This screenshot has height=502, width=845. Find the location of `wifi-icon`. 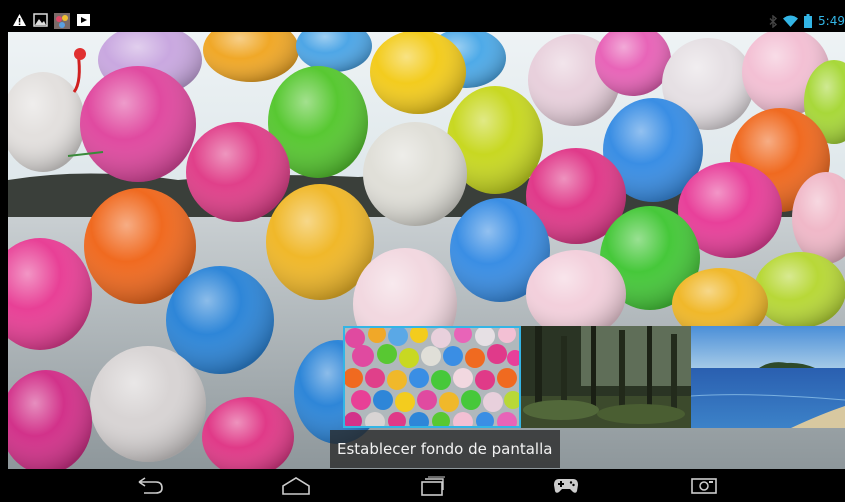

wifi-icon is located at coordinates (791, 21).